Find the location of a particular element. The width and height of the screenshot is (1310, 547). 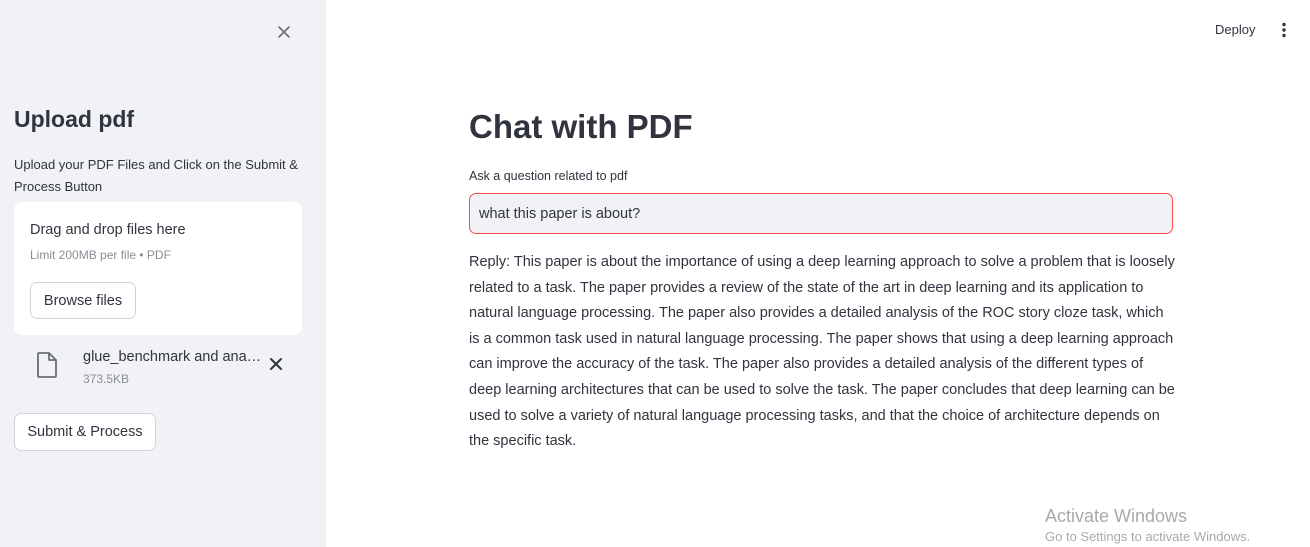

submit-process-button: Submit & Process is located at coordinates (85, 432).